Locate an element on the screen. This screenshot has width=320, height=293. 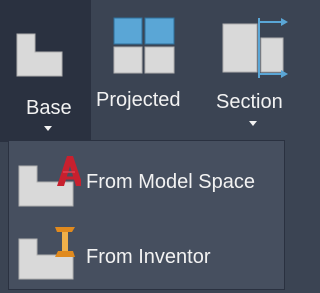
projected-view-icon is located at coordinates (144, 45).